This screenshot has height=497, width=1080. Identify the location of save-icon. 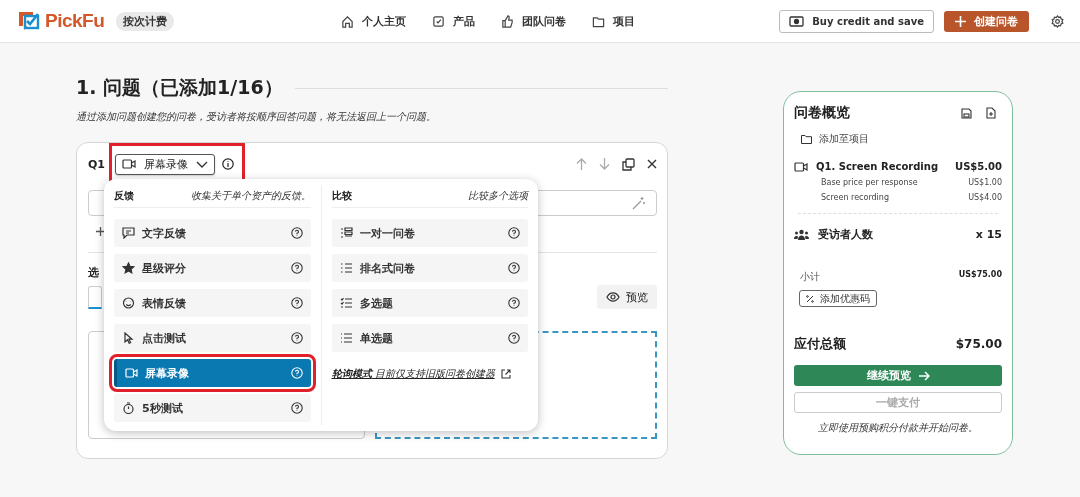
(966, 113).